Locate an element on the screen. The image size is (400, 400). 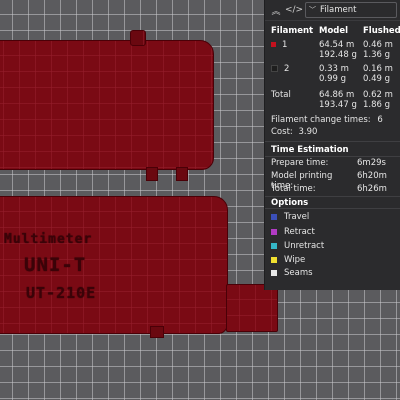
total-model-weight: 193.47 g is located at coordinates (338, 105).